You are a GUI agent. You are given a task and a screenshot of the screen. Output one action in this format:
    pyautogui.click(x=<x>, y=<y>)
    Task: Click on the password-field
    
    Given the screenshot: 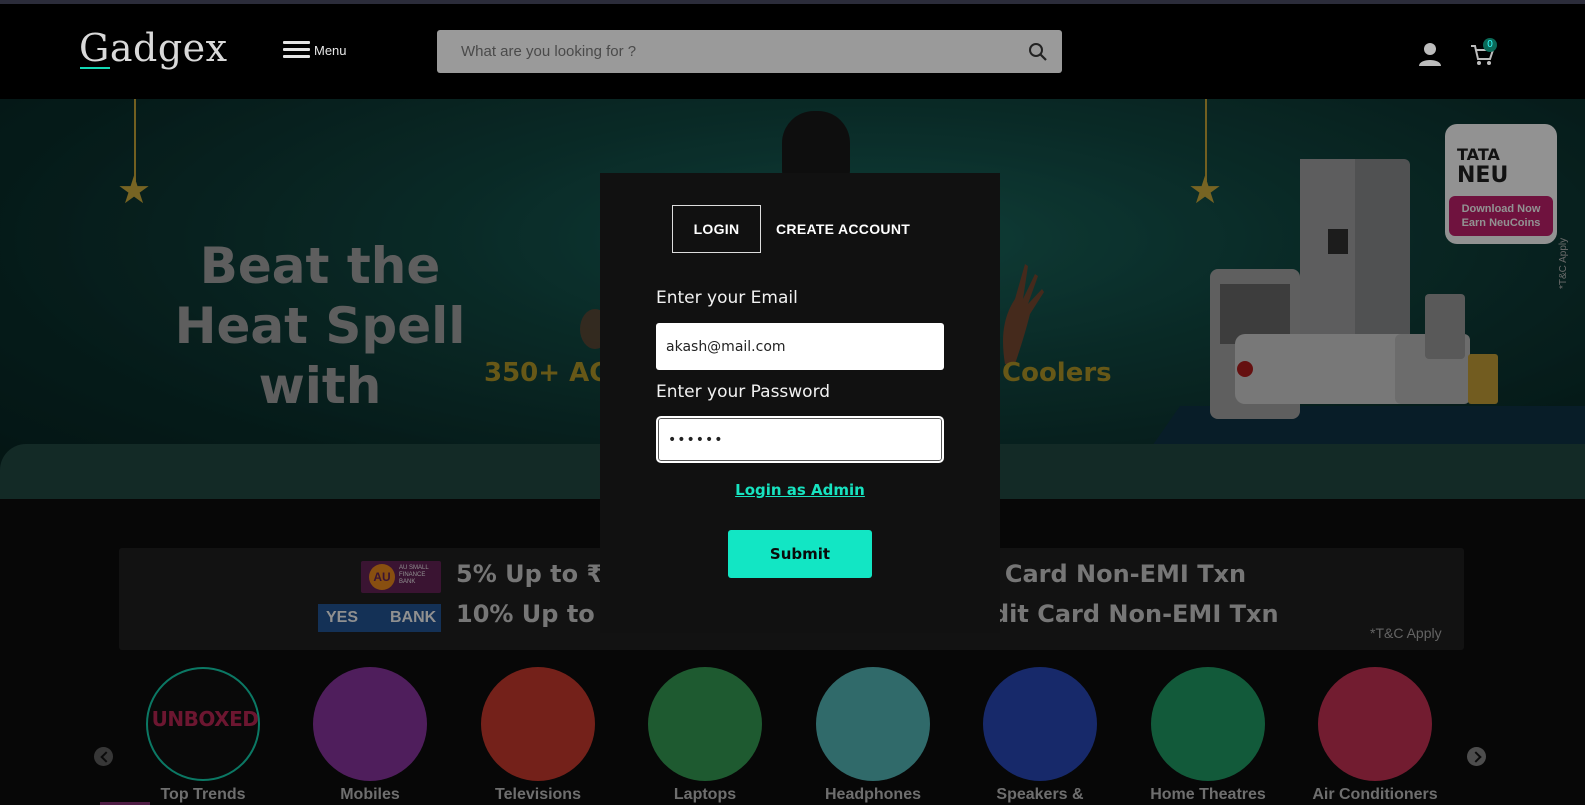 What is the action you would take?
    pyautogui.click(x=800, y=439)
    